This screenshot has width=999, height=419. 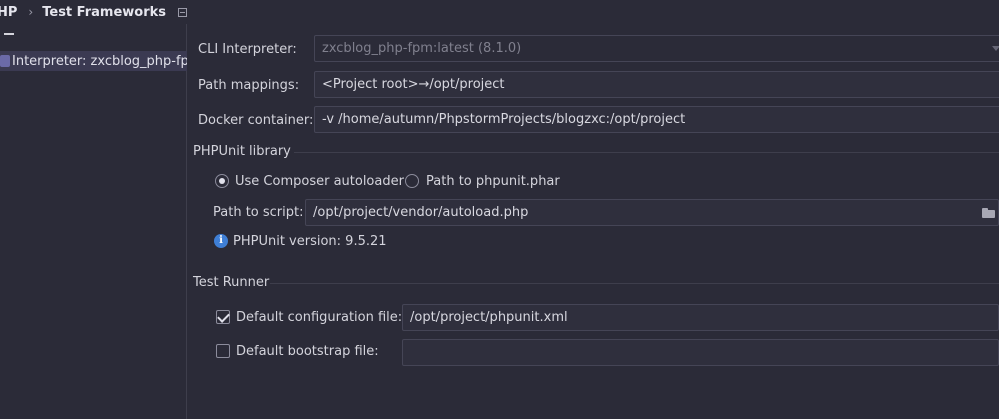 What do you see at coordinates (222, 181) in the screenshot?
I see `composer-autoloader-radio` at bounding box center [222, 181].